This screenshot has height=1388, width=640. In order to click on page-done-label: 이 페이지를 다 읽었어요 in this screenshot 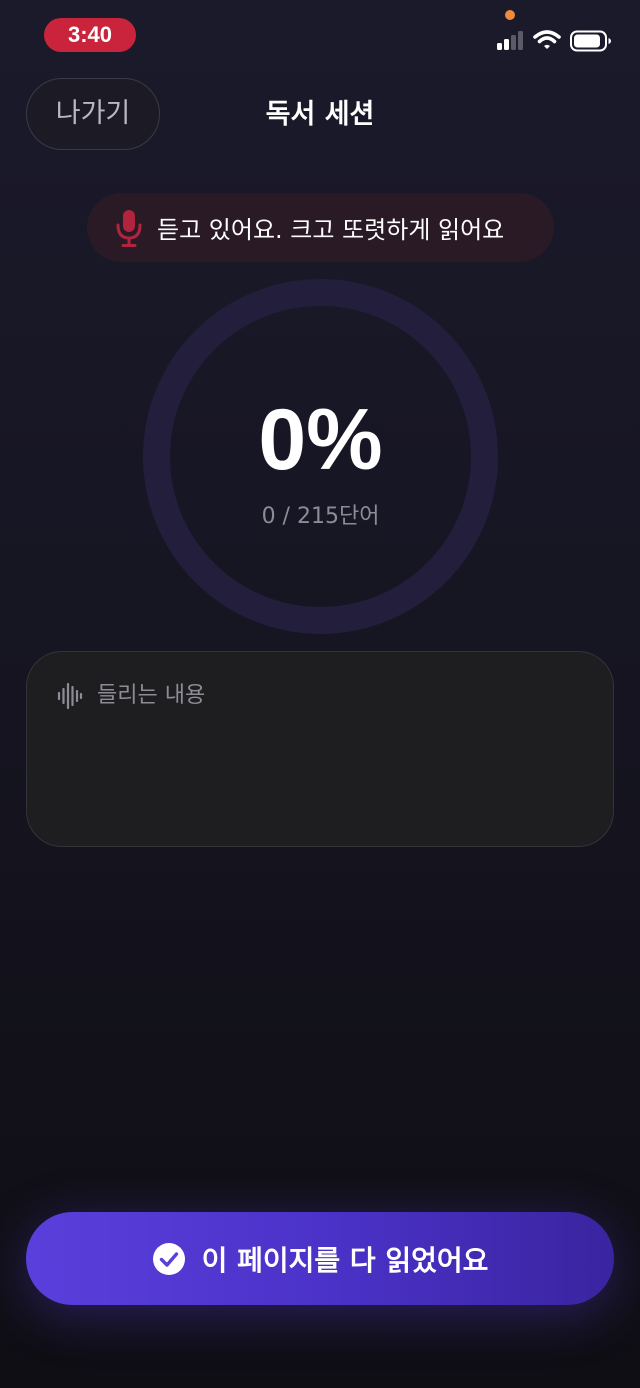, I will do `click(345, 1260)`.